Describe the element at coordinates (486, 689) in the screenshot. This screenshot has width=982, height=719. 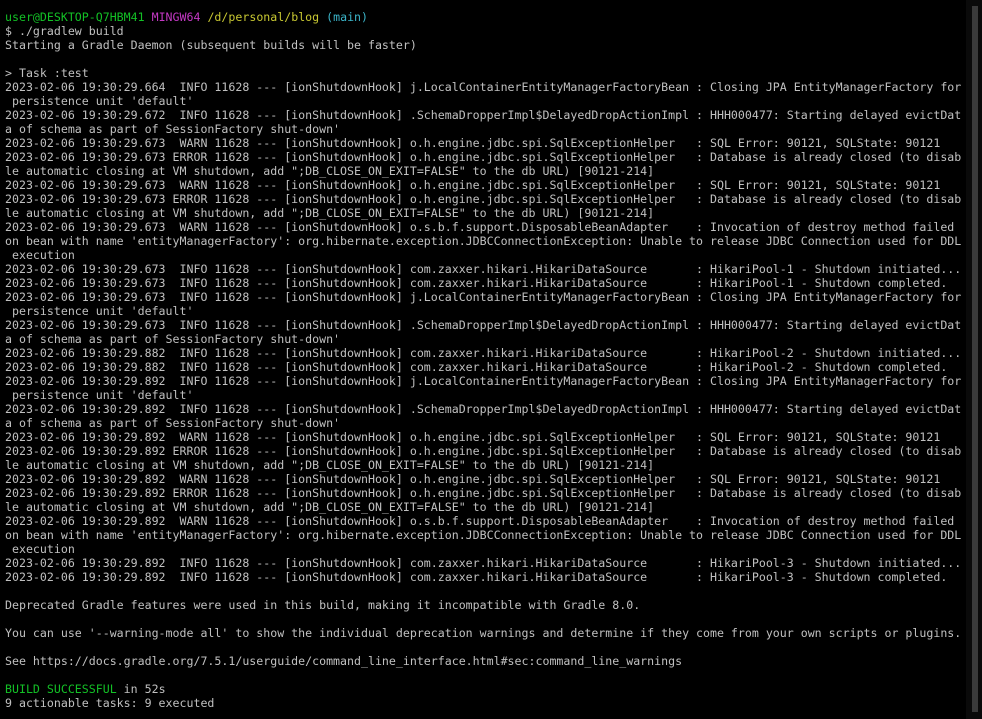
I see `build-result: BUILD SUCCESSFUL in 52s` at that location.